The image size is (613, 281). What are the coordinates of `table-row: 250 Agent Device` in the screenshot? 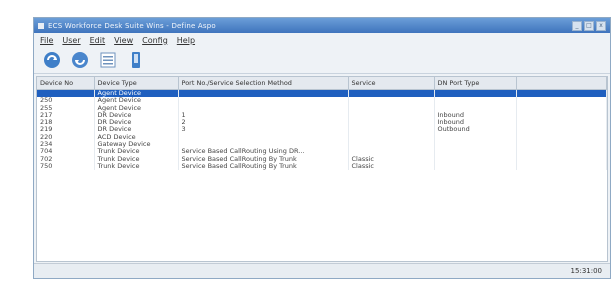 It's located at (322, 101).